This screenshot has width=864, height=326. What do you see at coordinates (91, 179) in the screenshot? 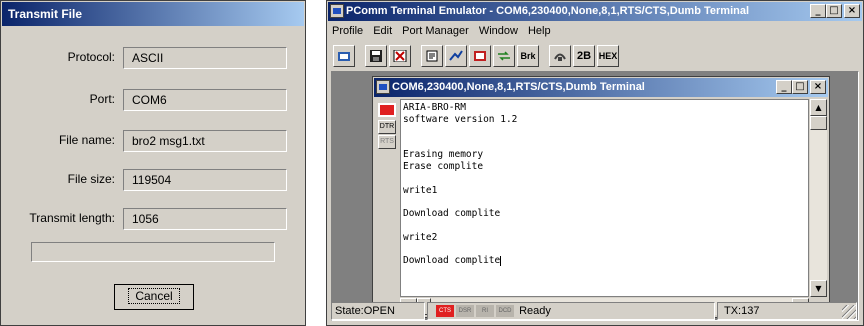
I see `file-size-label: File size:` at bounding box center [91, 179].